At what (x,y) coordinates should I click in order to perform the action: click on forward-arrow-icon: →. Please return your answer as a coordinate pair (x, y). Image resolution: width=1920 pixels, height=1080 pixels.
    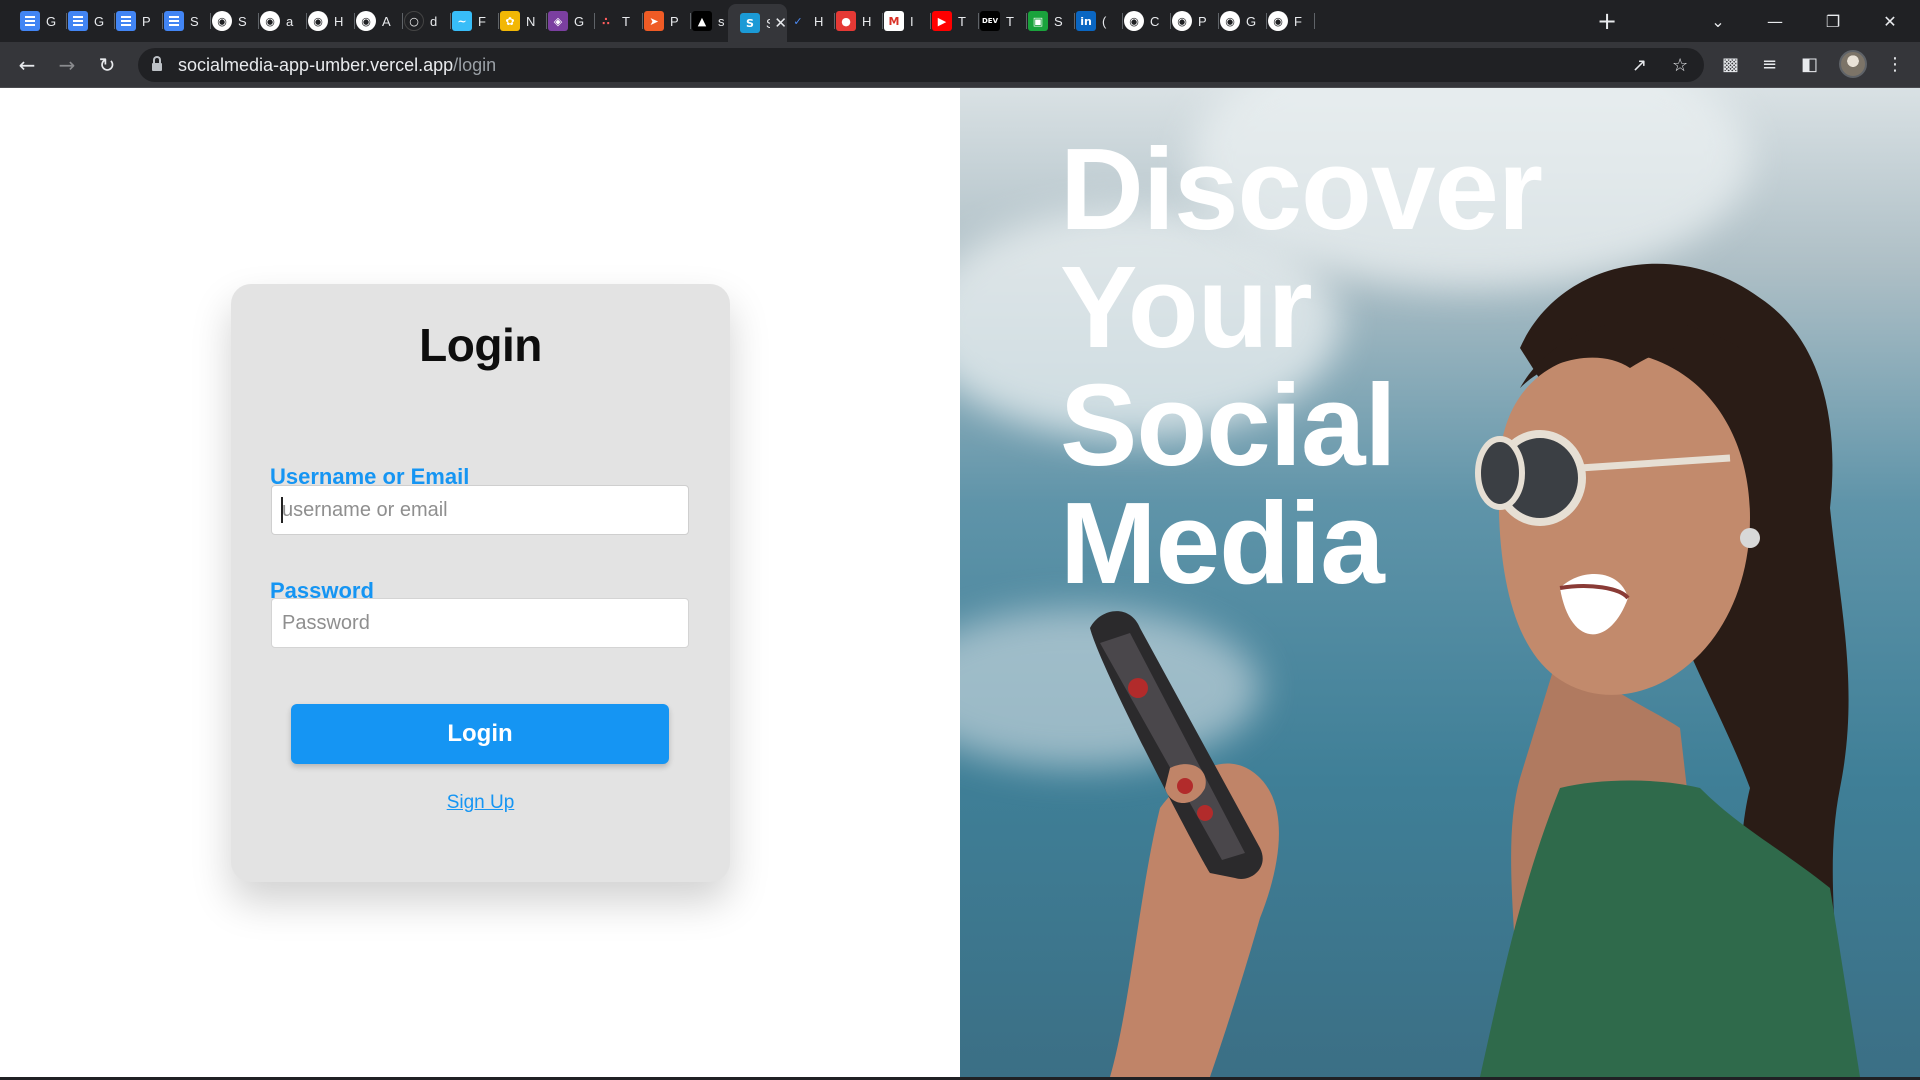
    Looking at the image, I should click on (67, 65).